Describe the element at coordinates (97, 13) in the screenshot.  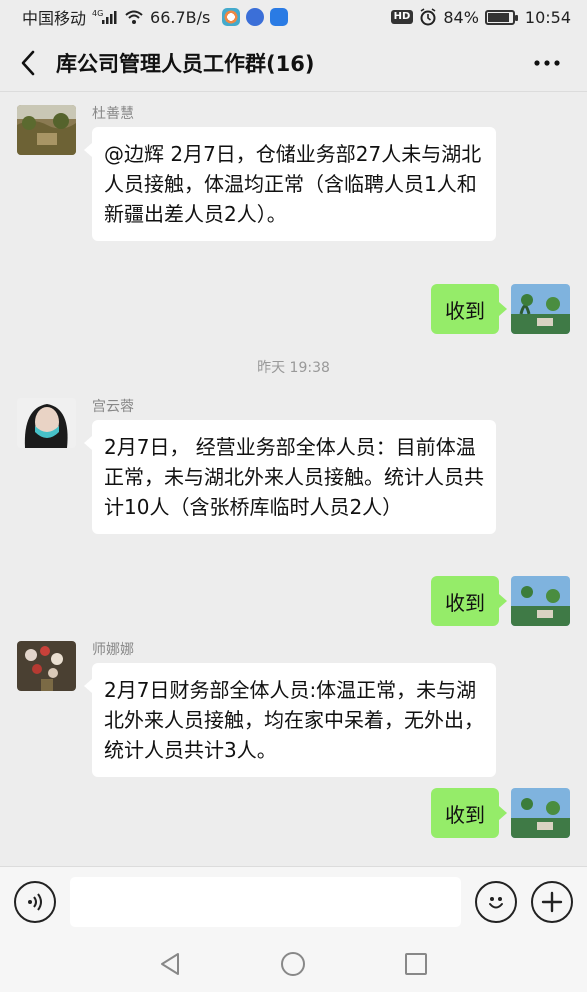
I see `svg-text: 4G` at that location.